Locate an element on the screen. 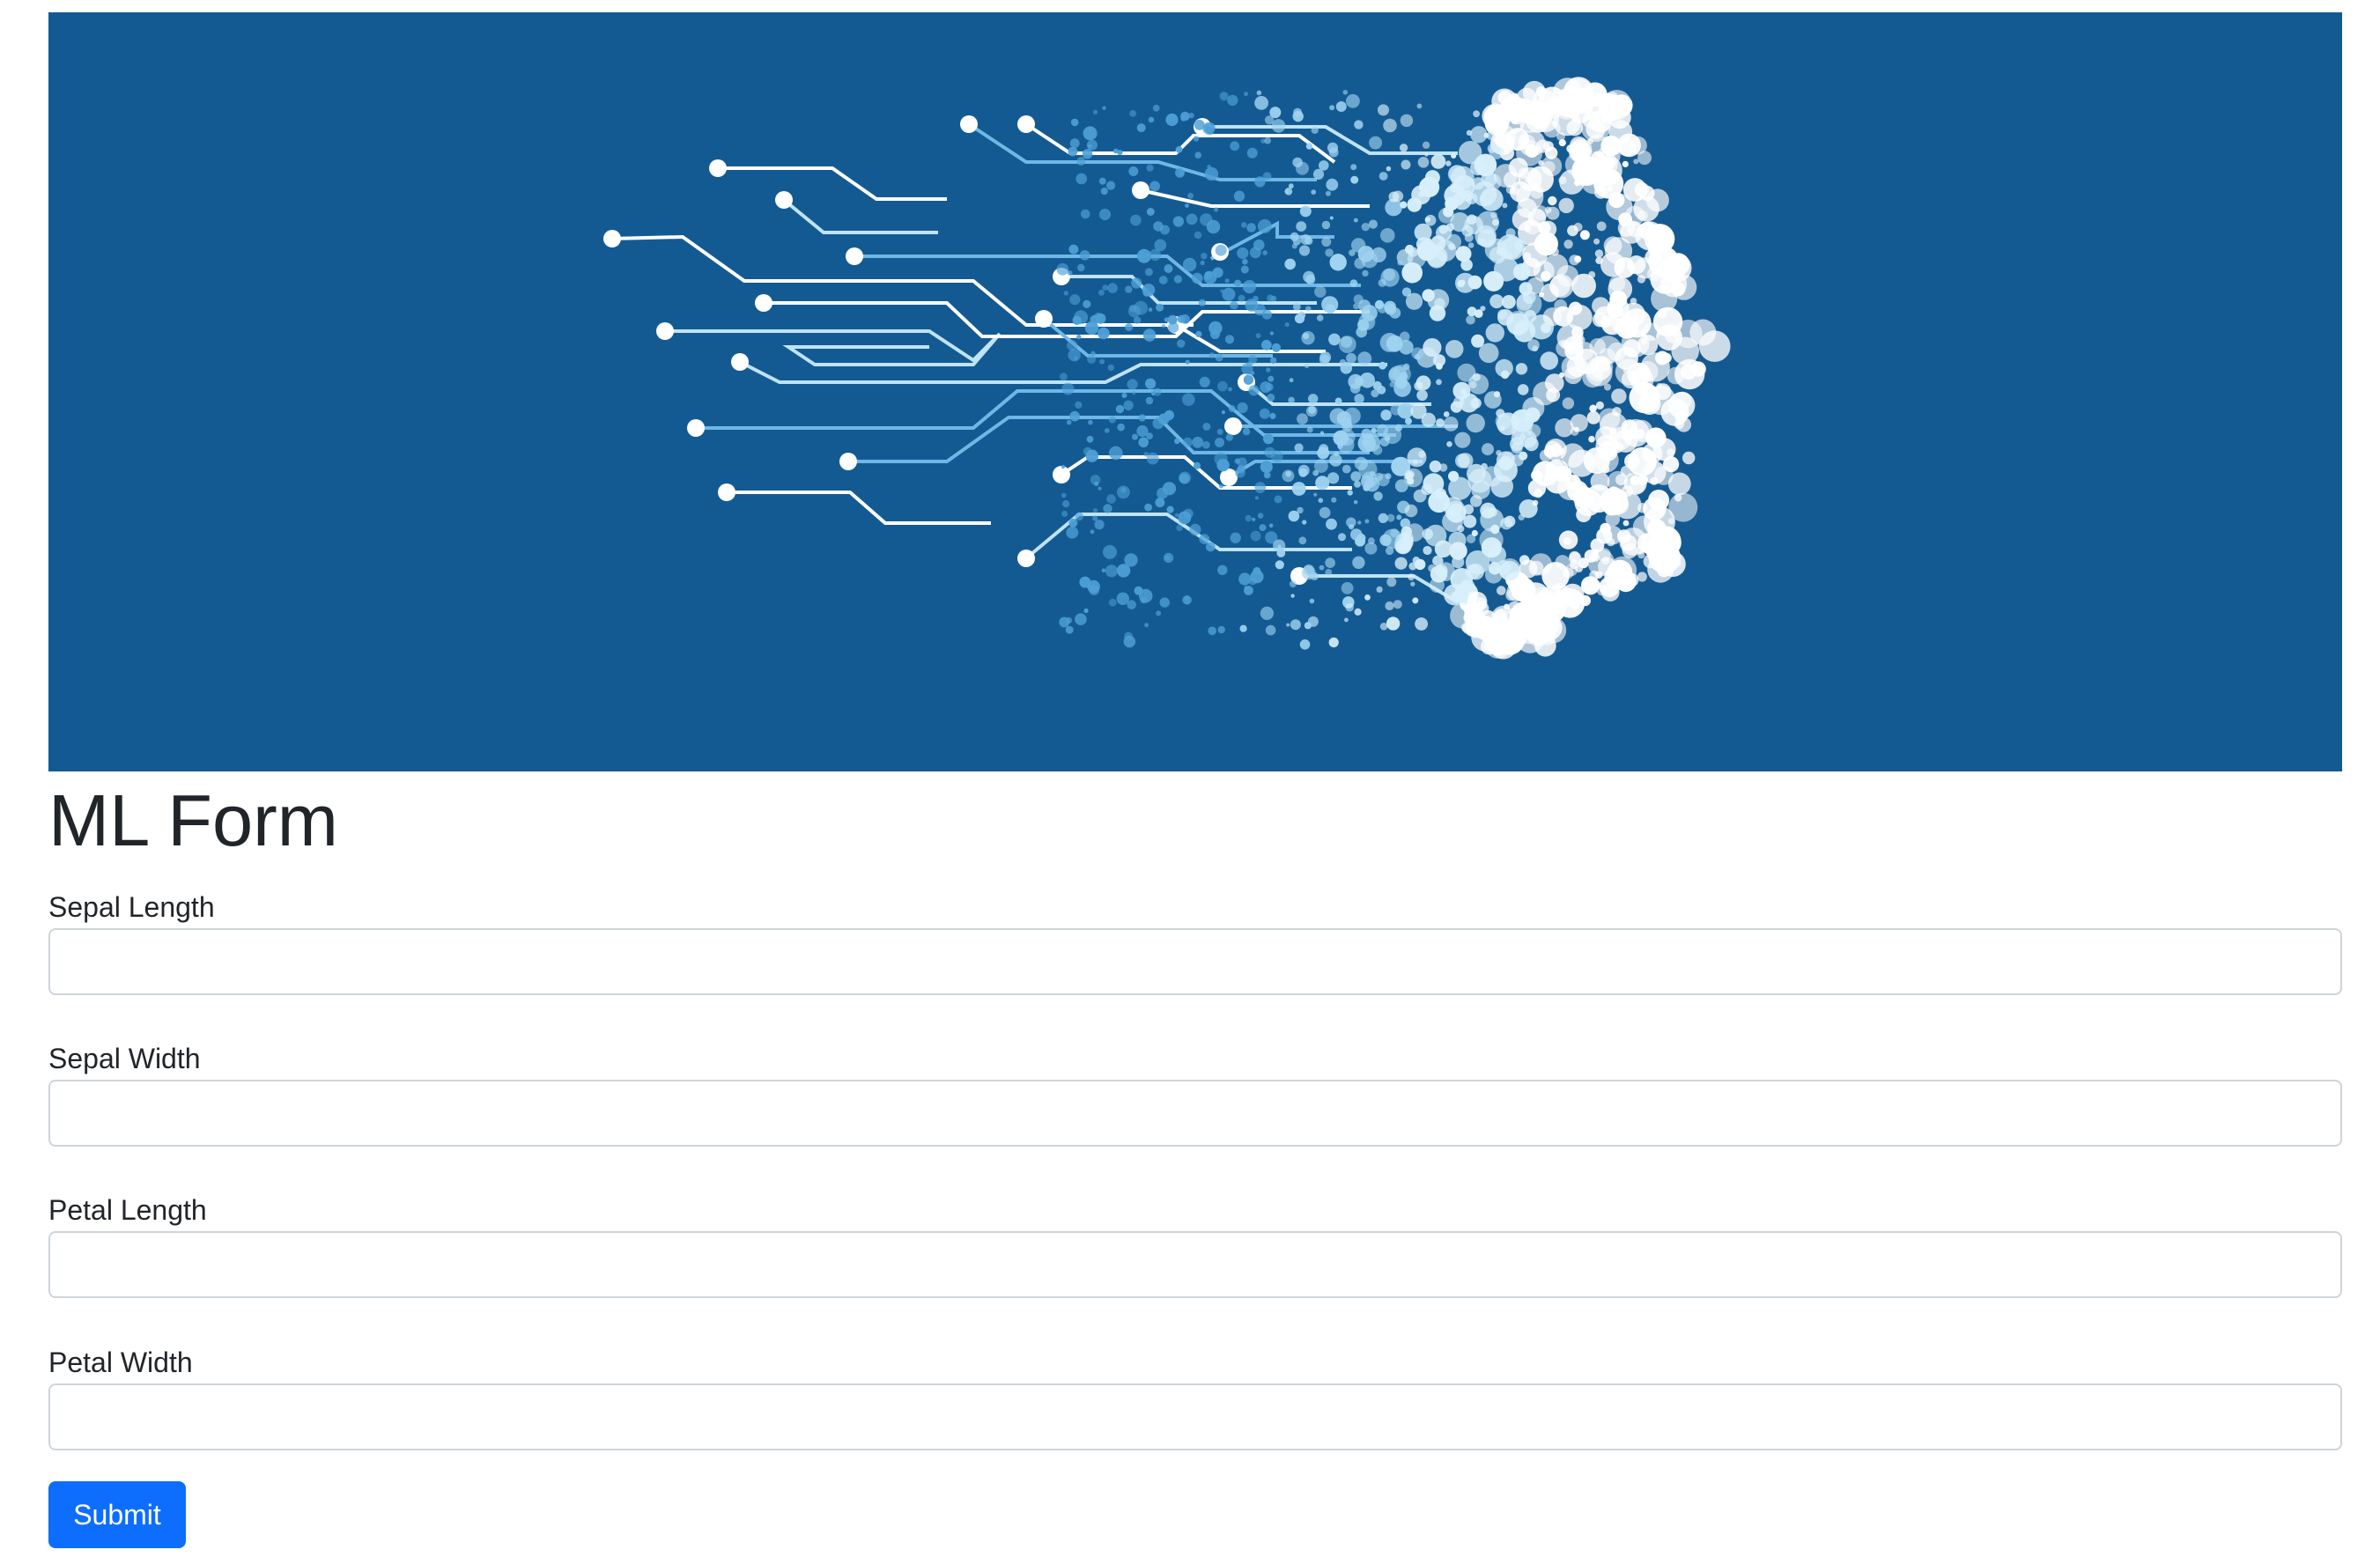  submit-button: Submit is located at coordinates (117, 1514).